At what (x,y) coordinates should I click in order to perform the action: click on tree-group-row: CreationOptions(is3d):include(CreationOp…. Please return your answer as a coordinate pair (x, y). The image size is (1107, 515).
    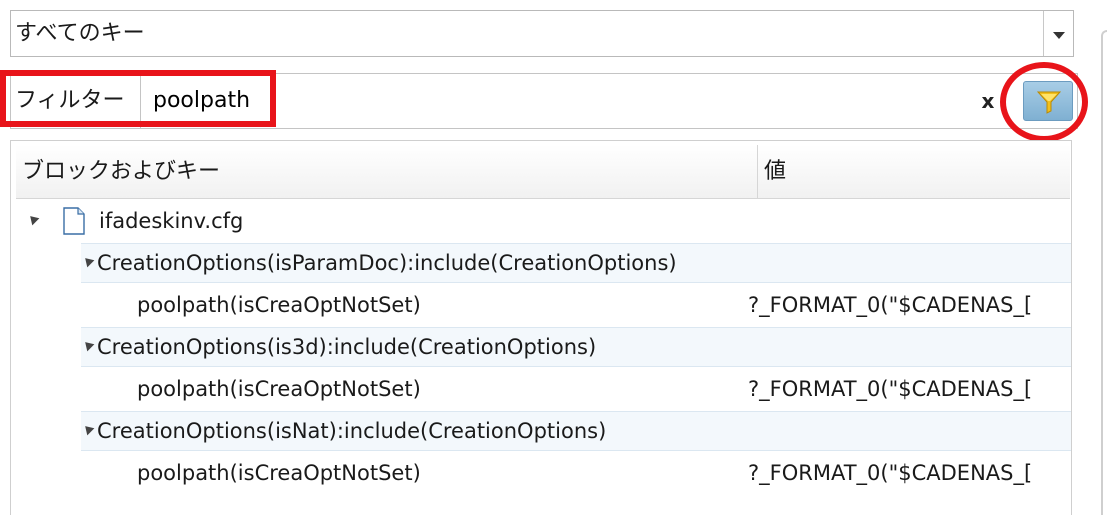
    Looking at the image, I should click on (541, 347).